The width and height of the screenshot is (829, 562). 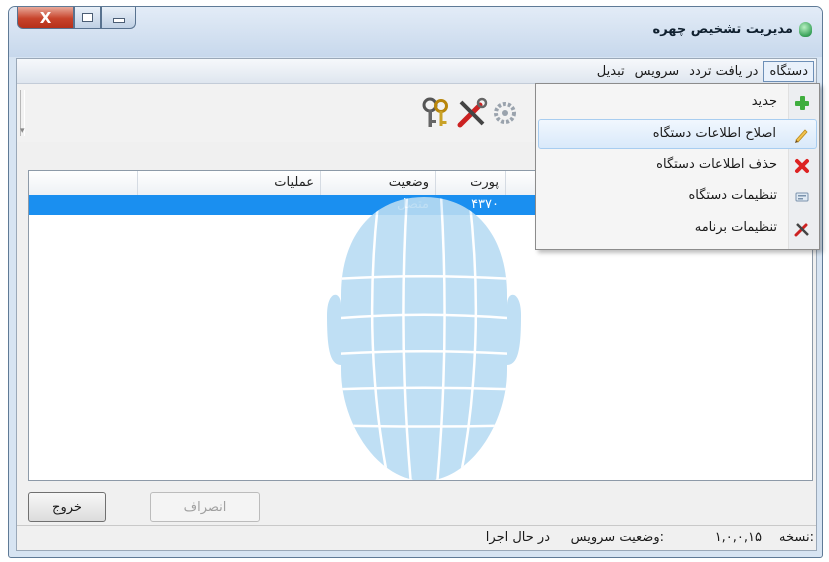 I want to click on menu-convert: تبدیل, so click(x=611, y=71).